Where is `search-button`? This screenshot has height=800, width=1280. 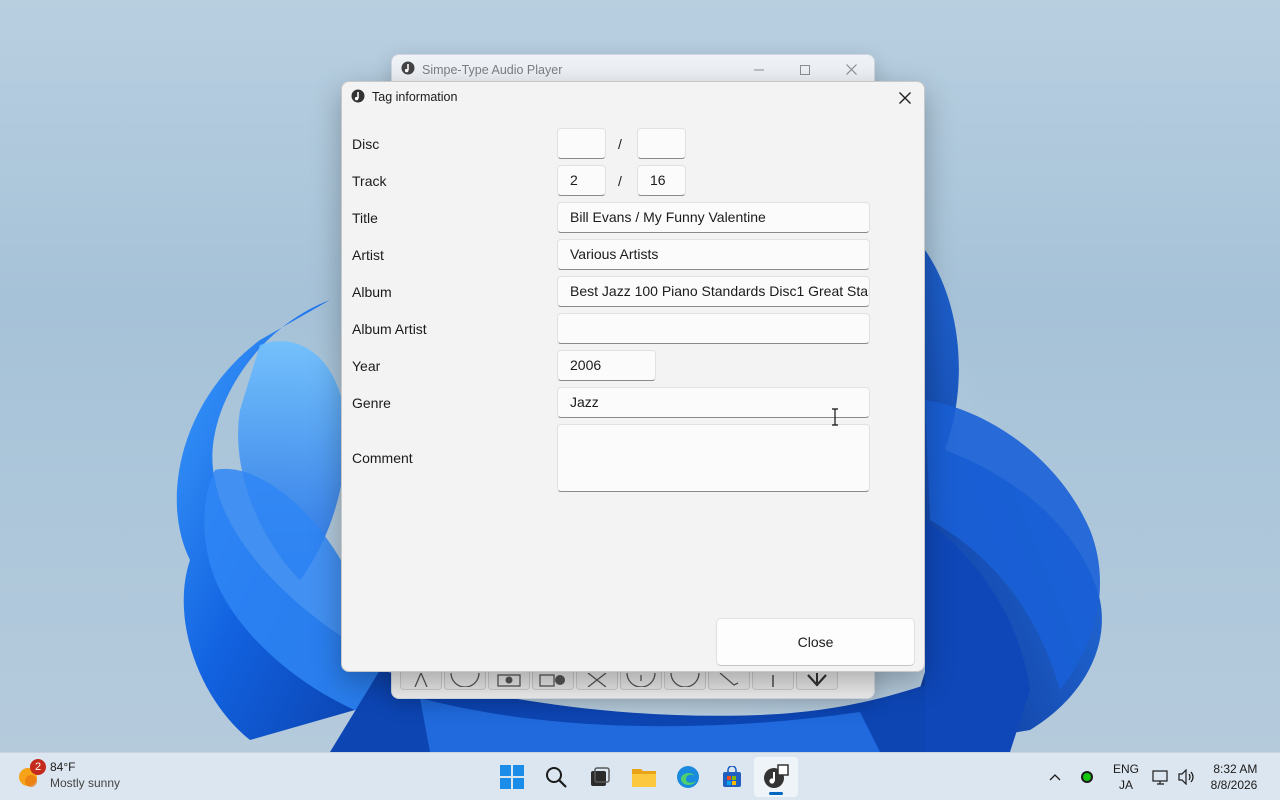 search-button is located at coordinates (556, 777).